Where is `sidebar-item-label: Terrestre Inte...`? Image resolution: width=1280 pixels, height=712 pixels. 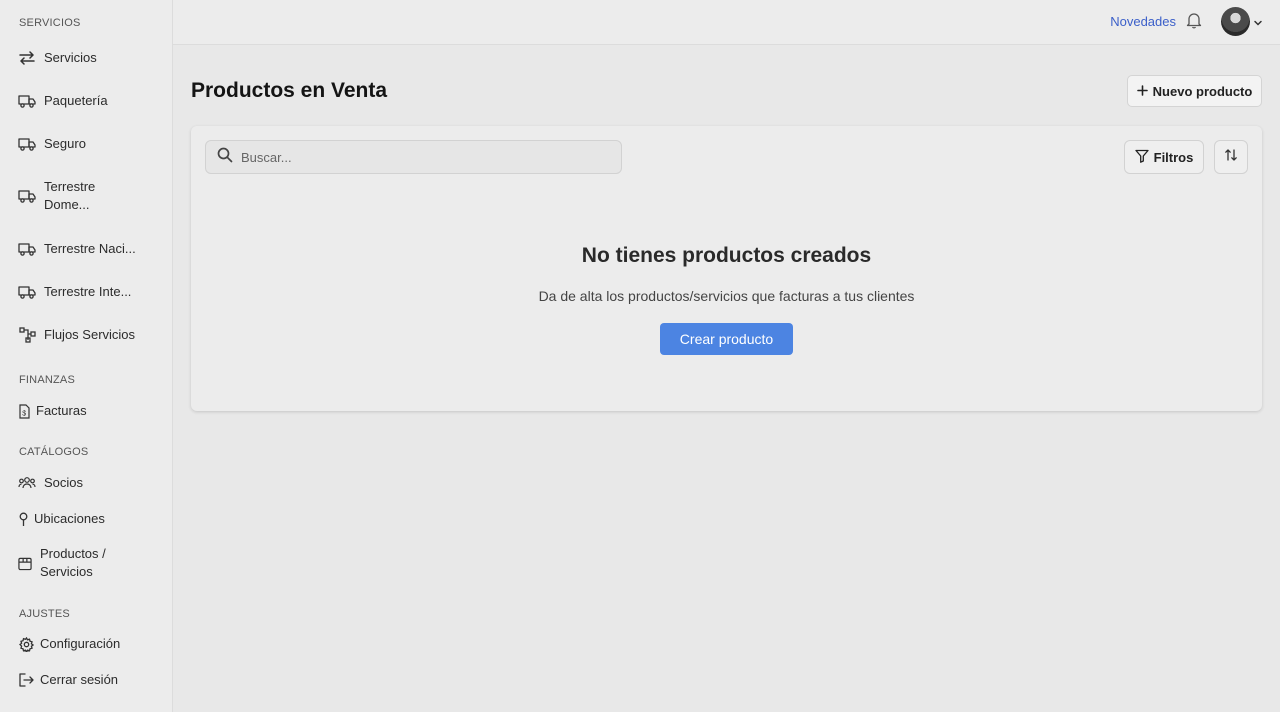
sidebar-item-label: Terrestre Inte... is located at coordinates (88, 291).